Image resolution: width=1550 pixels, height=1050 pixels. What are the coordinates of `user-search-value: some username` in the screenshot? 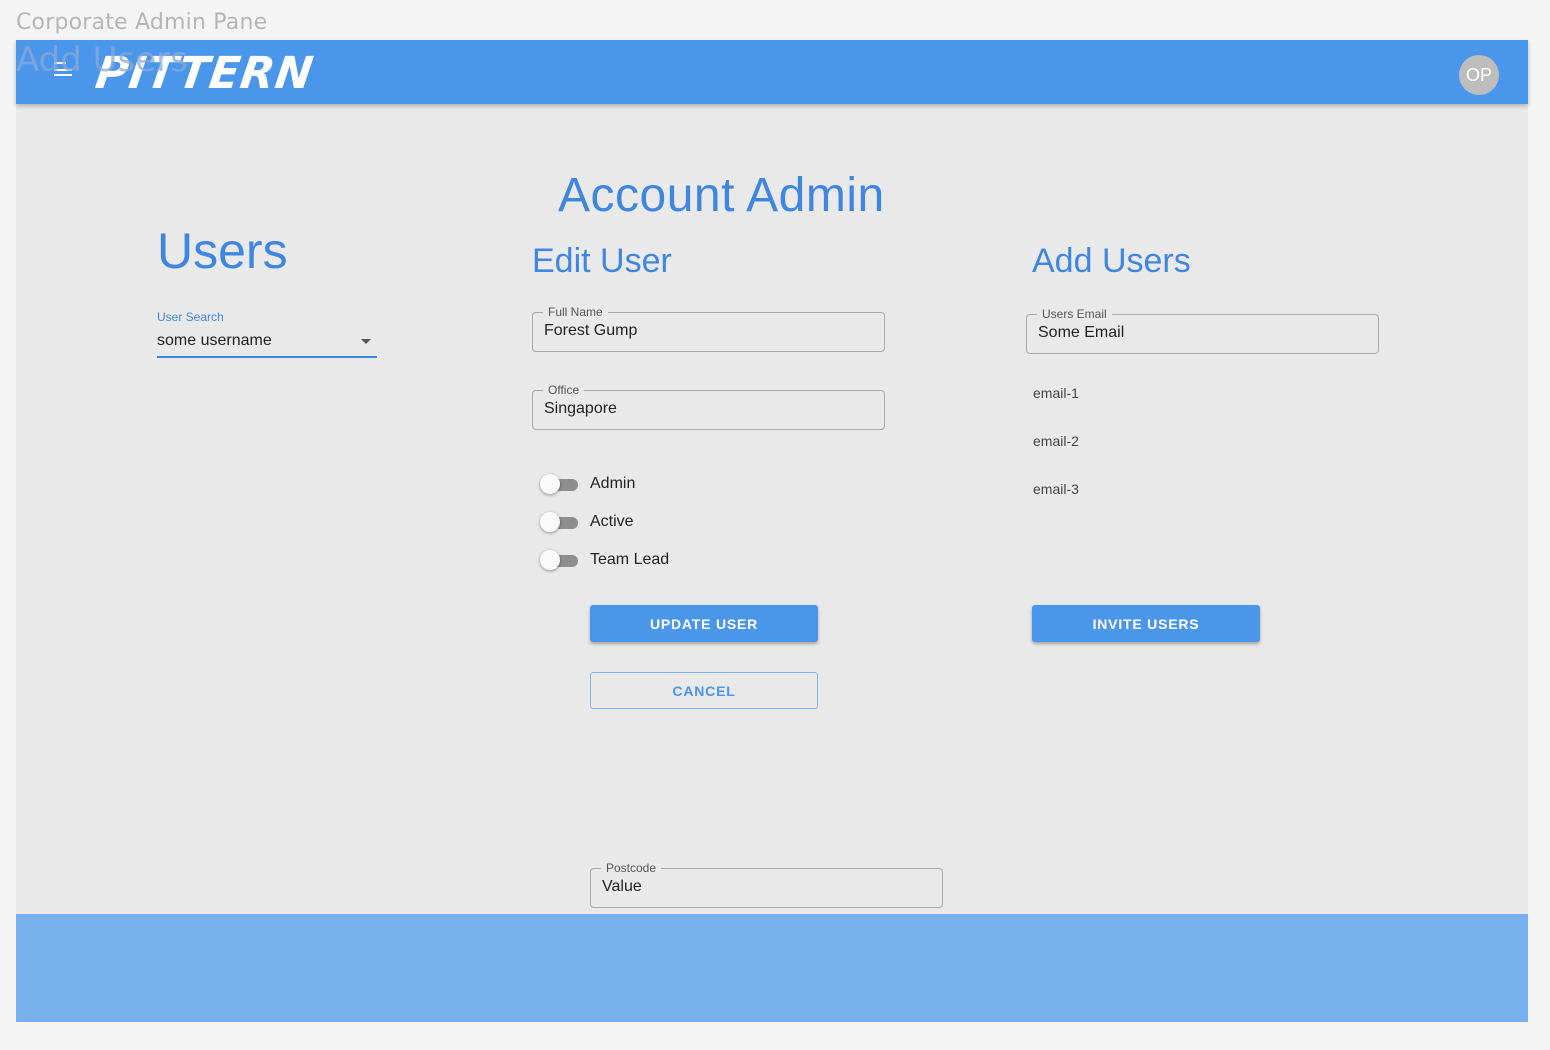 It's located at (214, 340).